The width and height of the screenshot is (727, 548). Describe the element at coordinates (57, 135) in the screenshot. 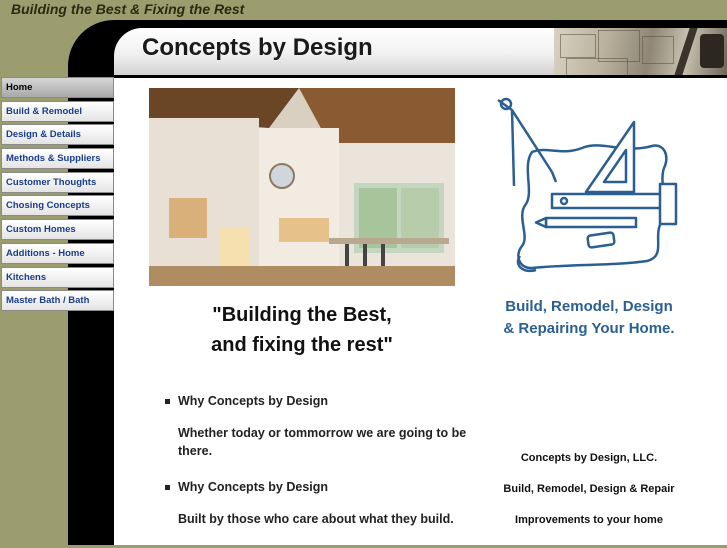

I see `sidebar-item-design-details: Design & Details` at that location.